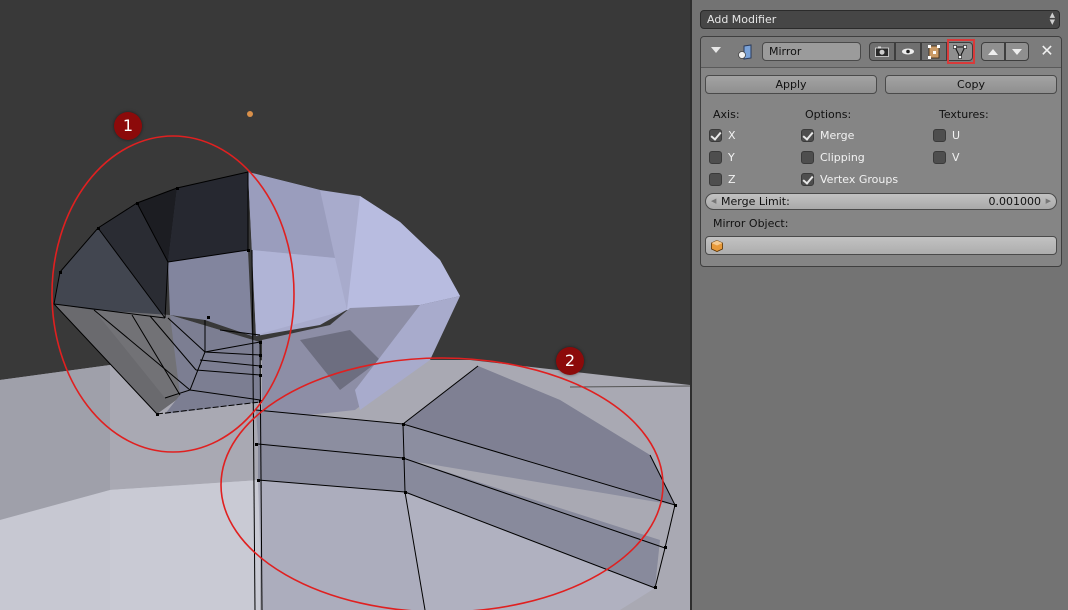 The height and width of the screenshot is (610, 1068). I want to click on viewport-eye-icon, so click(908, 51).